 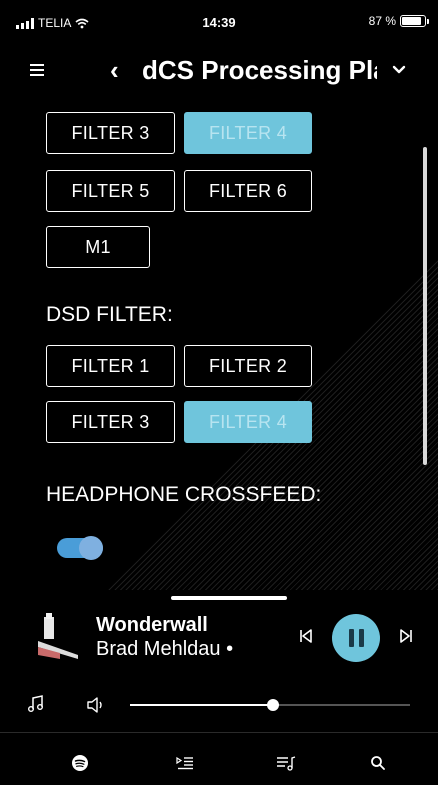 I want to click on pcm-filter-4-button: FILTER 4, so click(x=248, y=133).